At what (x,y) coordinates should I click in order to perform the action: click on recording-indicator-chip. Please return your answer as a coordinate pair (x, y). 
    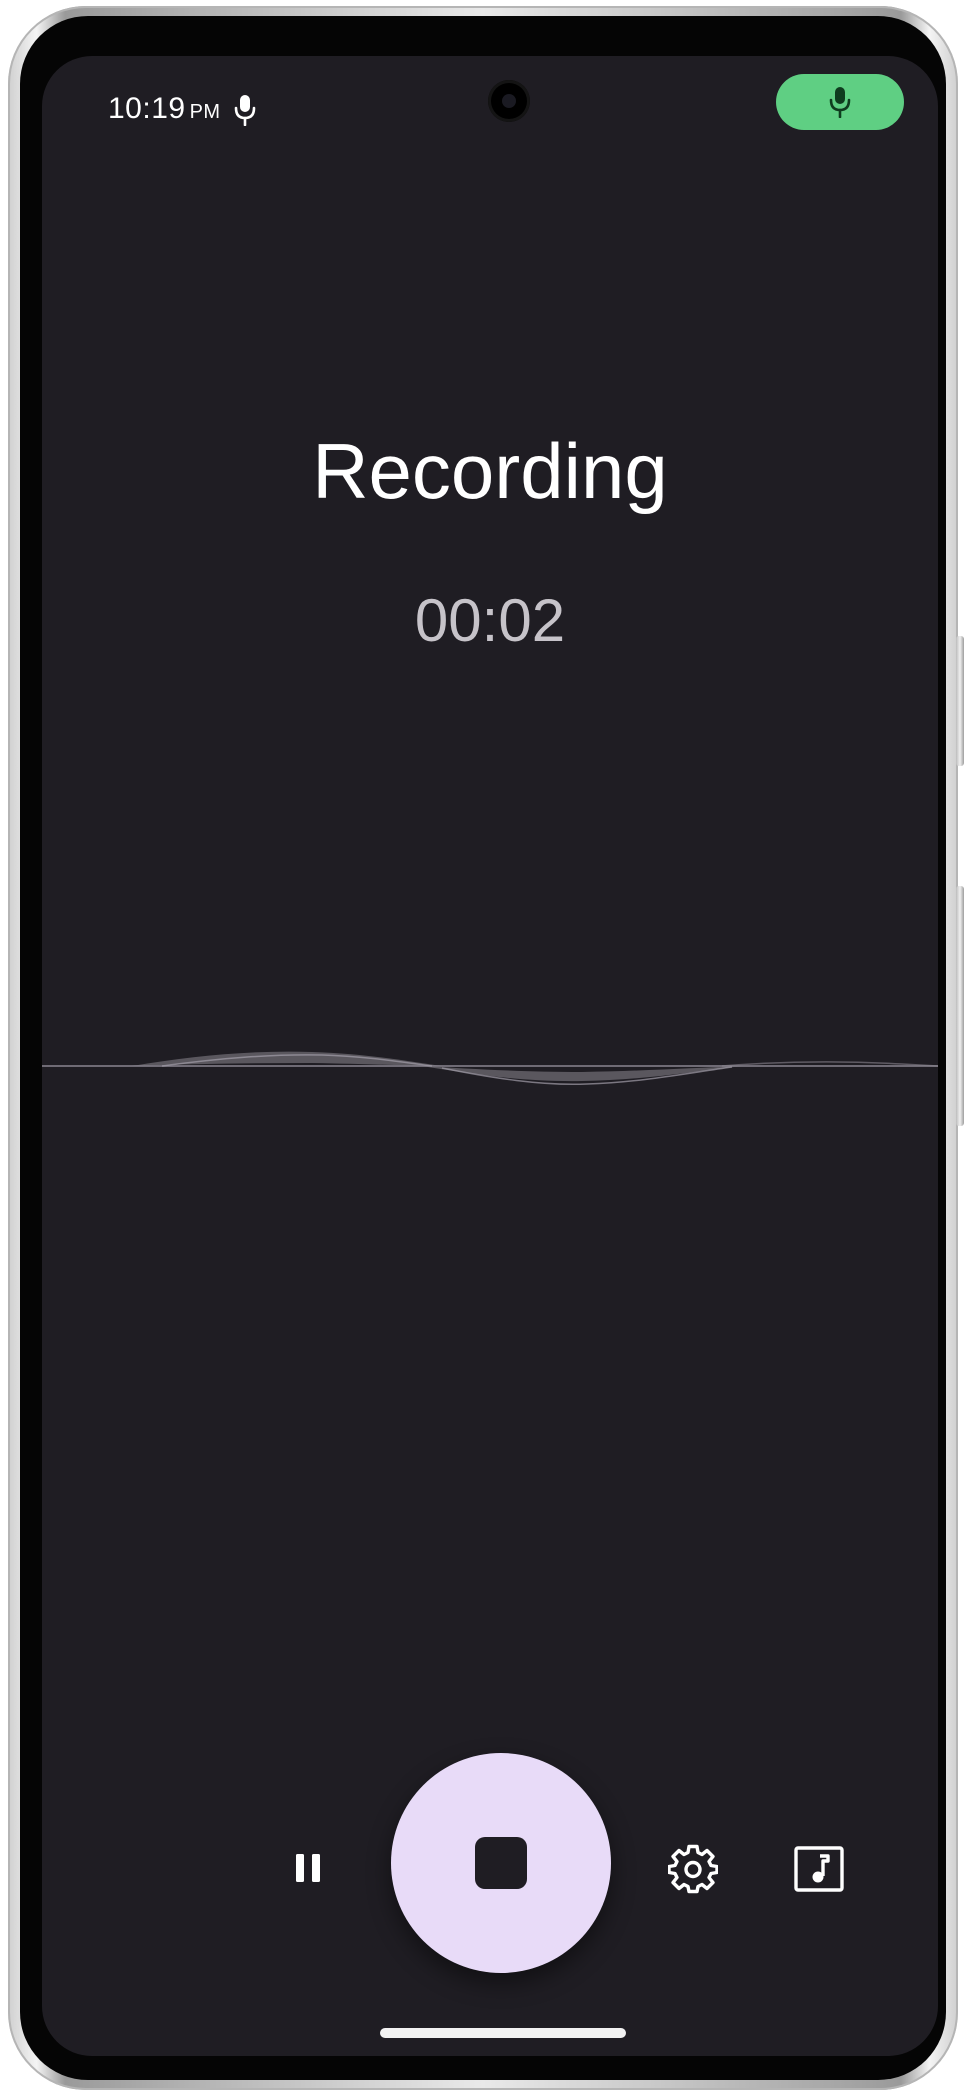
    Looking at the image, I should click on (840, 102).